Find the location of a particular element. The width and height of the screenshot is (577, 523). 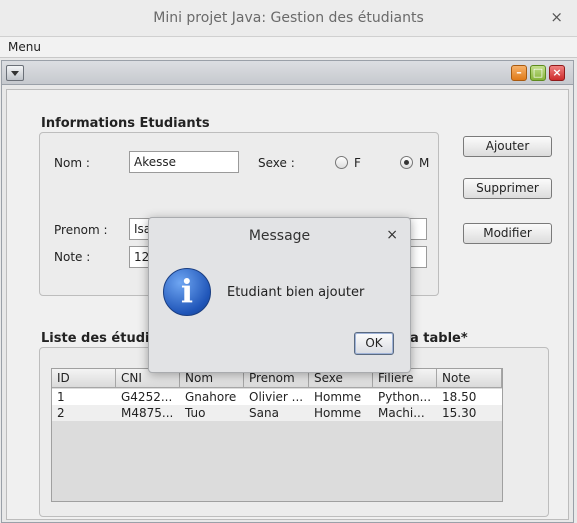

table-row: 2 M4875... Tuo Sana Homme Machi... 15.30 is located at coordinates (277, 413).